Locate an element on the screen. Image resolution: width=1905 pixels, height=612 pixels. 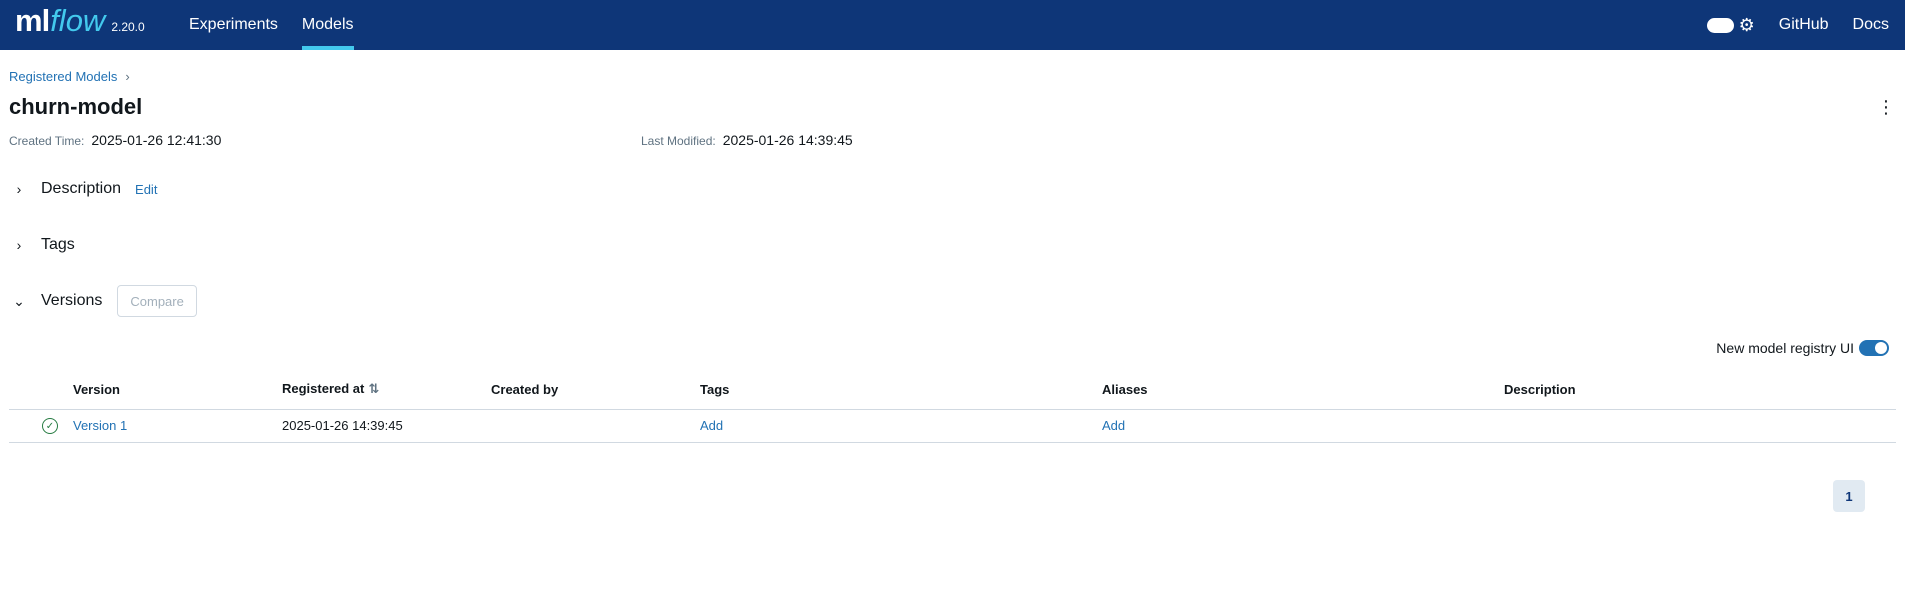
chevron-down-icon: ⌄ is located at coordinates (19, 301).